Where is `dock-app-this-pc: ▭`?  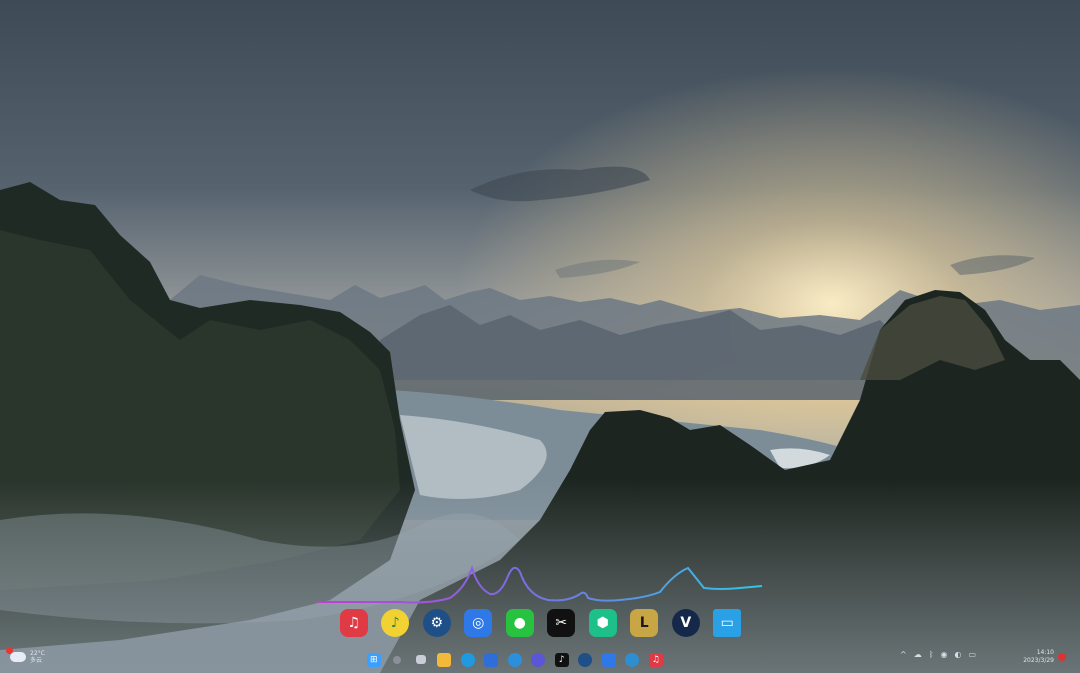
dock-app-this-pc: ▭ is located at coordinates (728, 623).